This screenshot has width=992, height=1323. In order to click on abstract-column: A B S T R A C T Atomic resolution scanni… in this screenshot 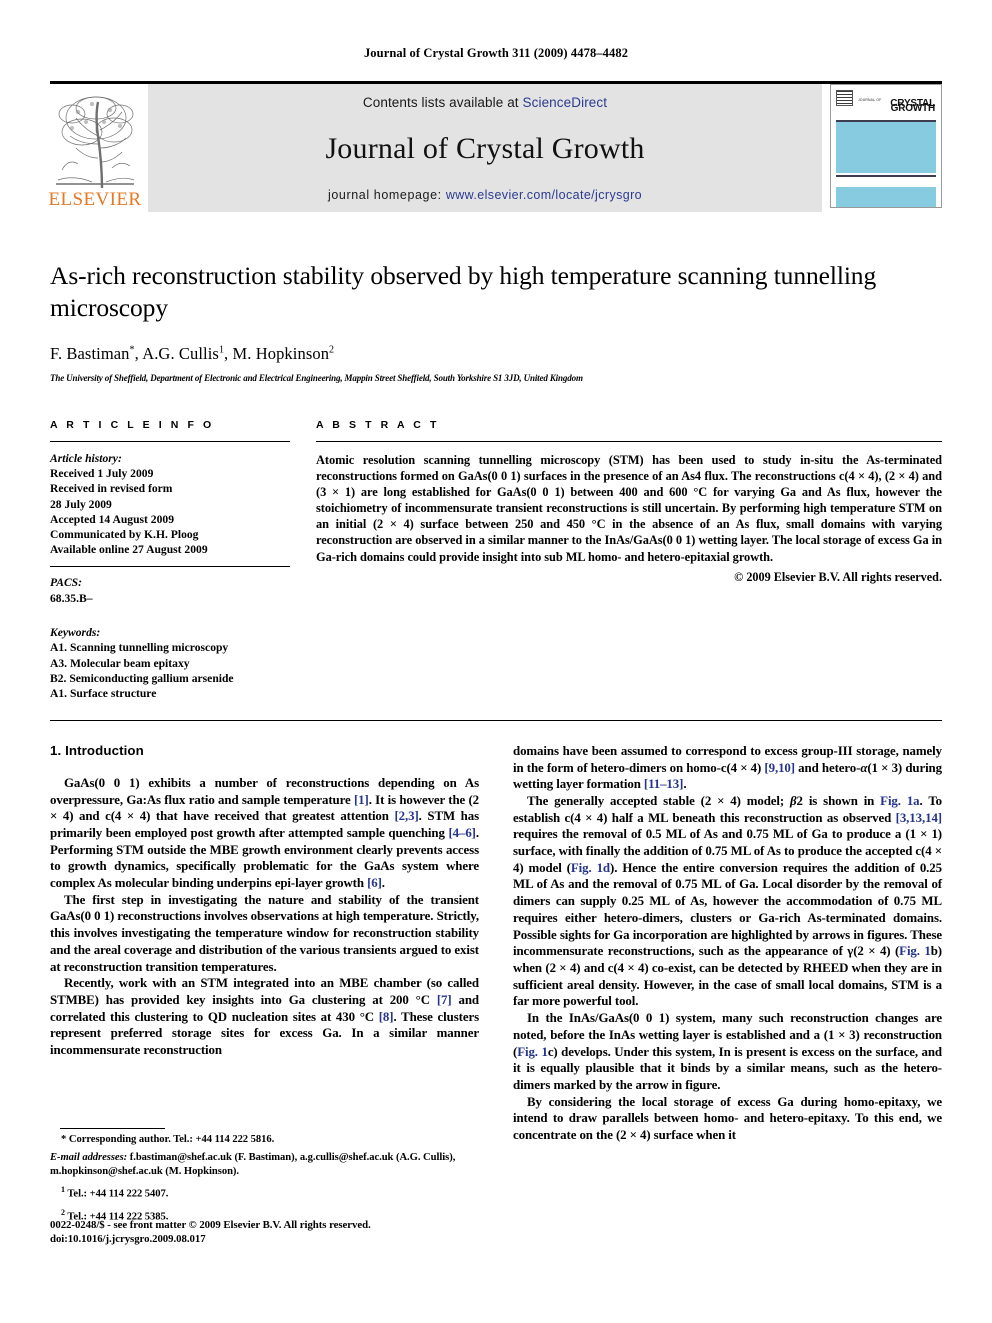, I will do `click(629, 560)`.